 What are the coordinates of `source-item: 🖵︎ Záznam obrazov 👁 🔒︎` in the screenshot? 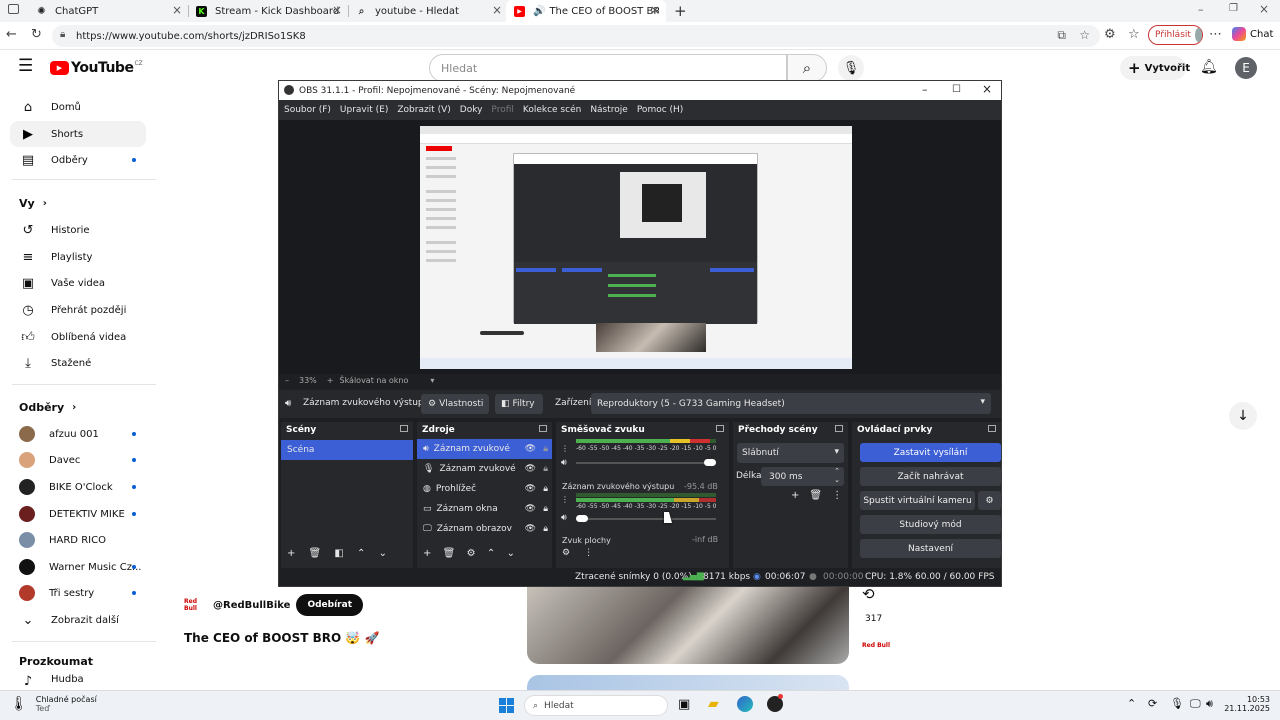 It's located at (484, 529).